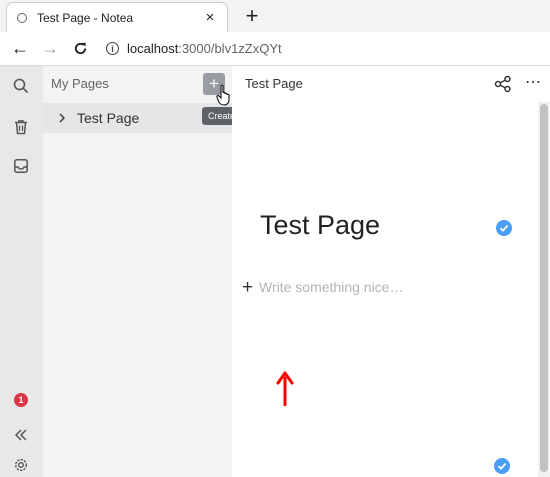 The width and height of the screenshot is (550, 477). I want to click on new-tab-button: +, so click(252, 16).